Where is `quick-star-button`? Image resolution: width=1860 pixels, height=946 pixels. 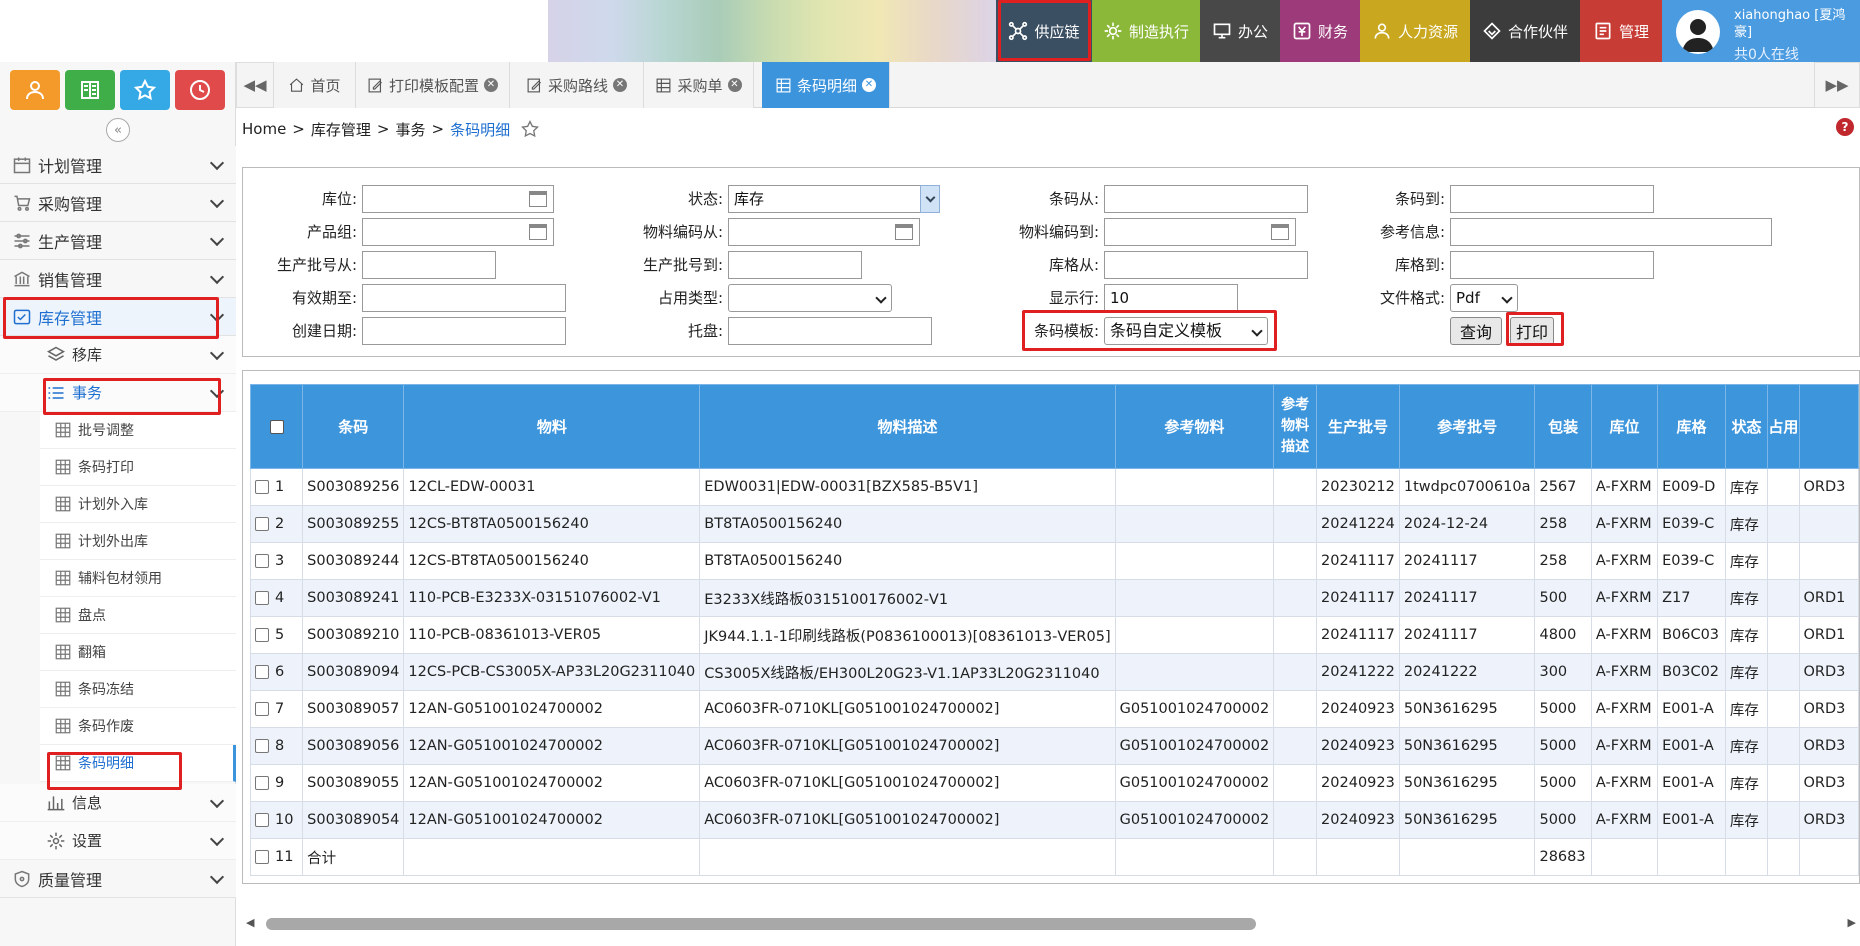
quick-star-button is located at coordinates (145, 90).